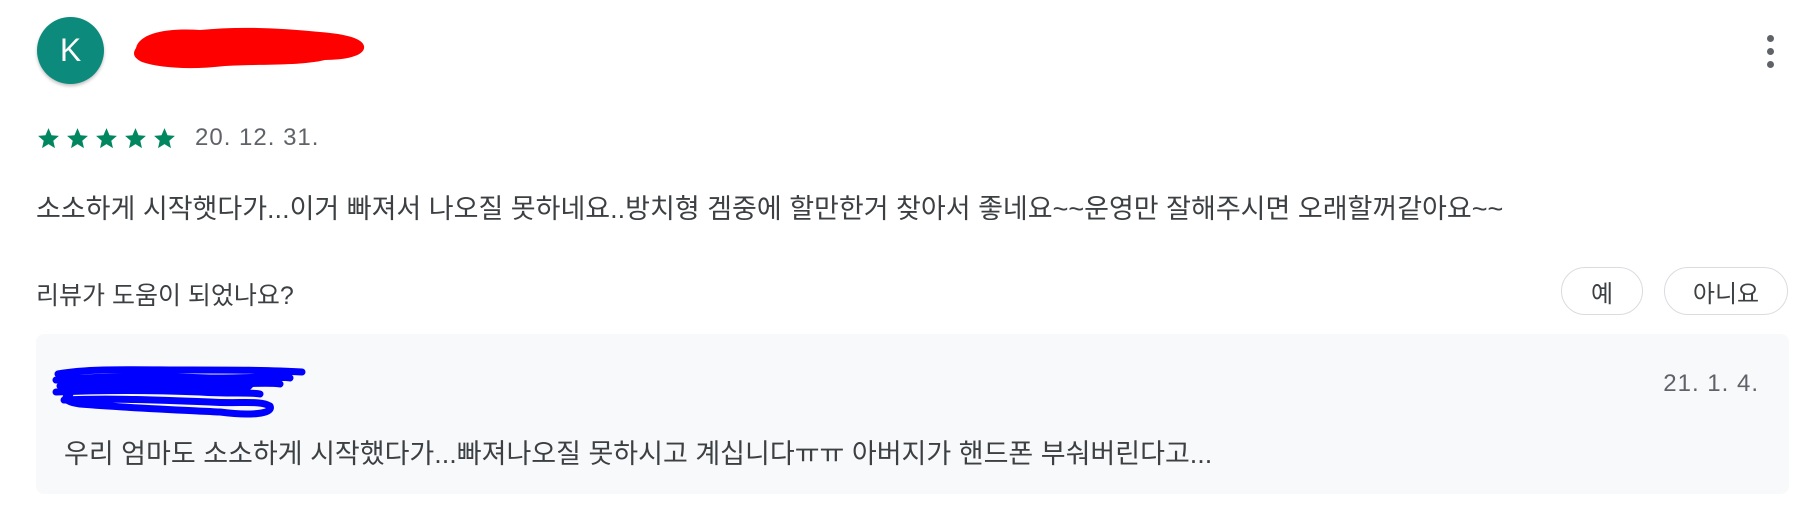 The image size is (1814, 528). Describe the element at coordinates (257, 137) in the screenshot. I see `review-date: 20. 12. 31.` at that location.